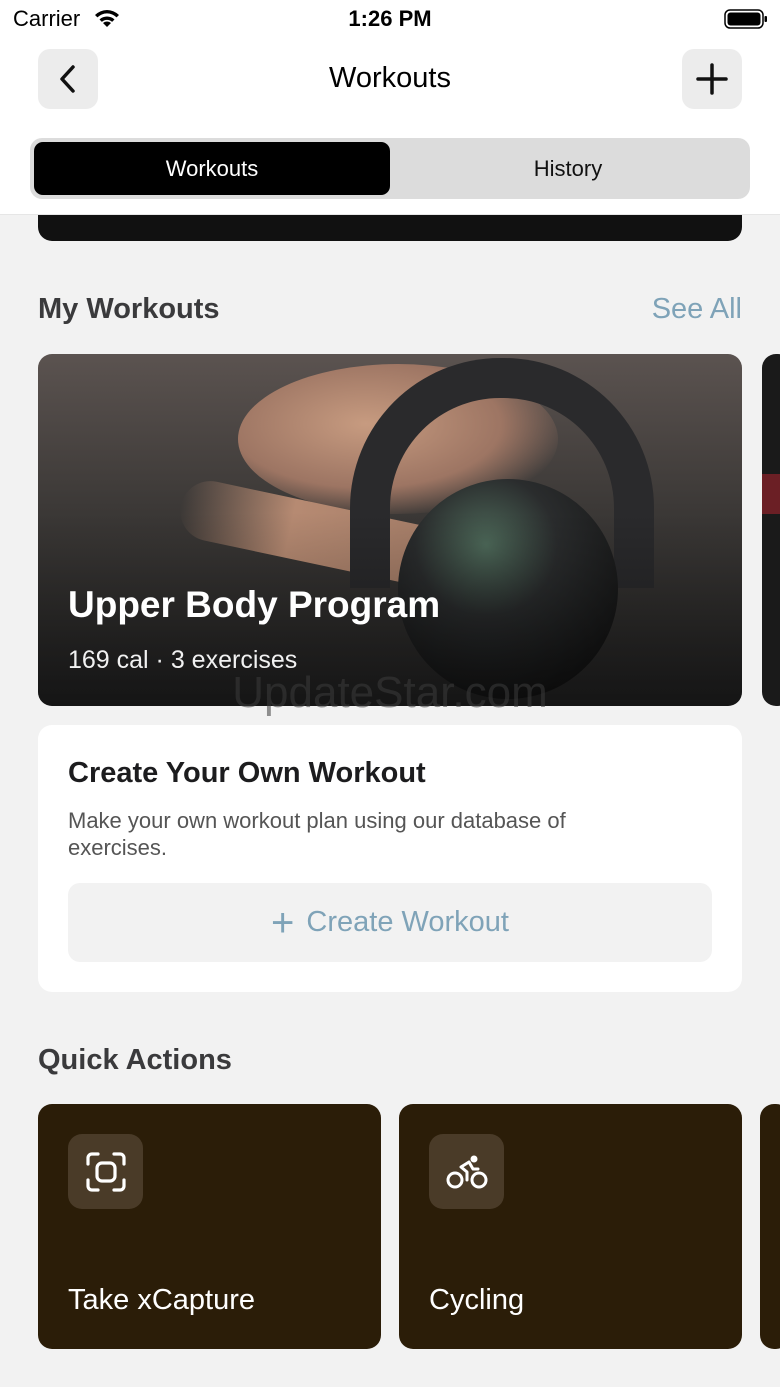 The height and width of the screenshot is (1387, 780). Describe the element at coordinates (390, 78) in the screenshot. I see `page-title: Workouts` at that location.